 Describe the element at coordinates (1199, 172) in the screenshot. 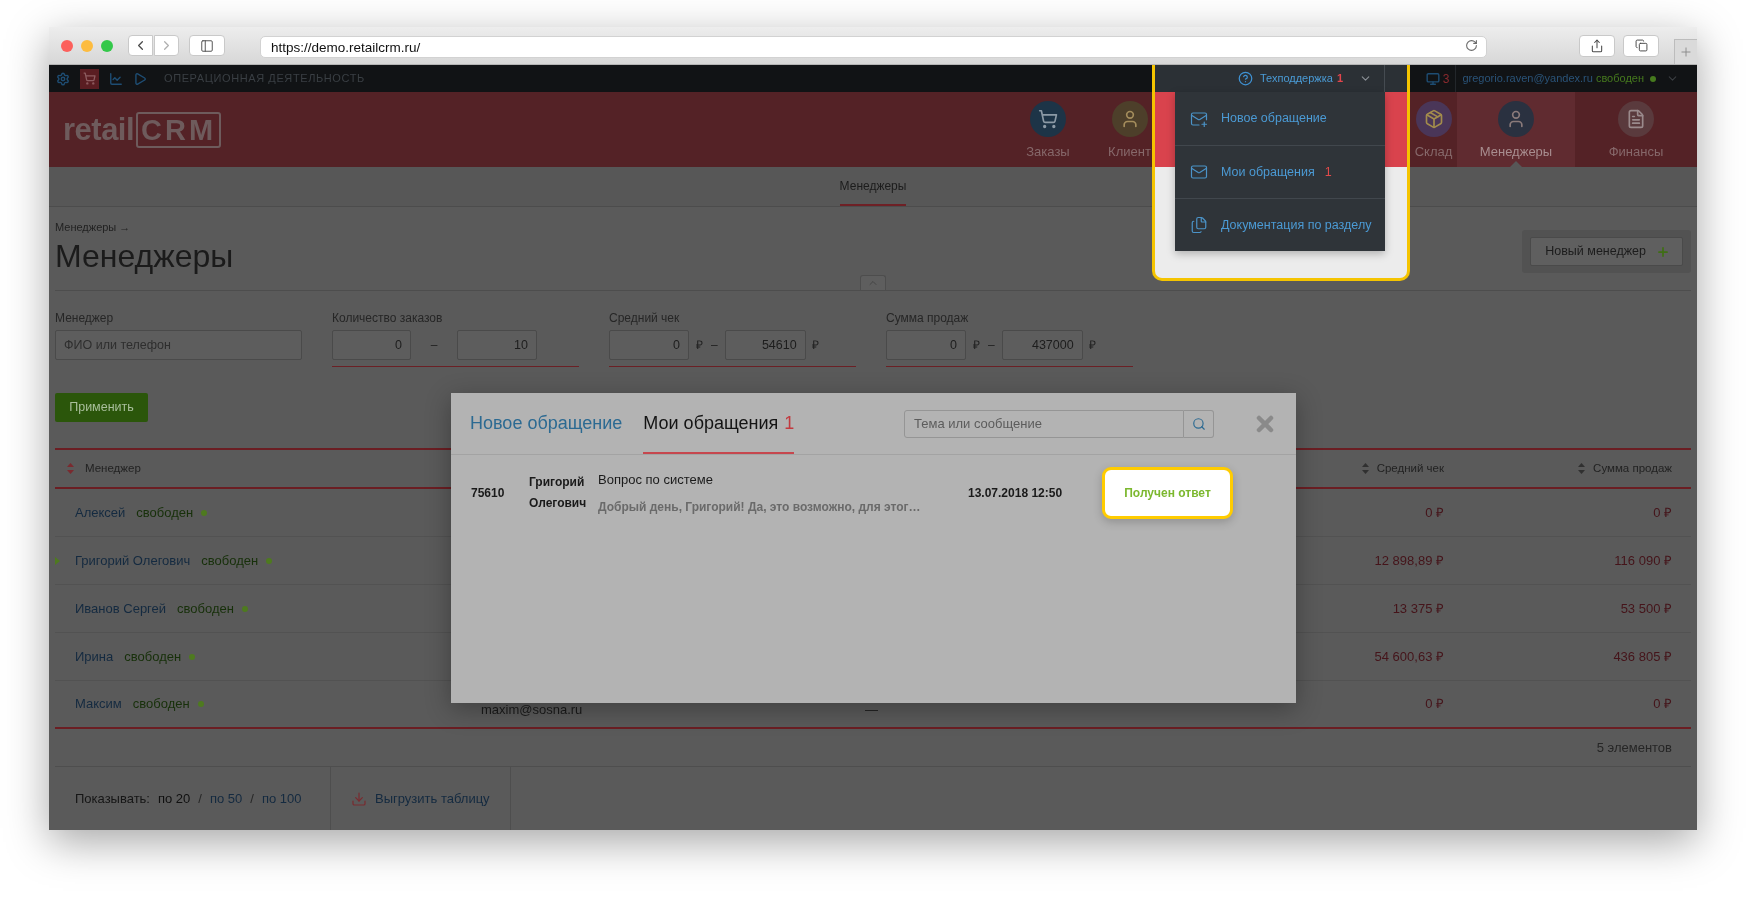

I see `mail-icon` at that location.